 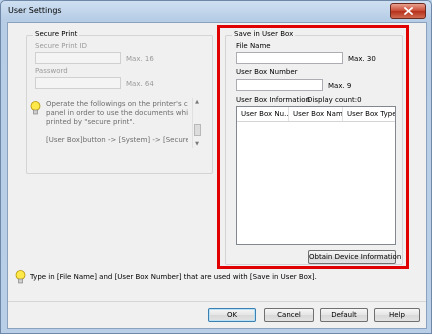 What do you see at coordinates (232, 315) in the screenshot?
I see `ok-button: OK` at bounding box center [232, 315].